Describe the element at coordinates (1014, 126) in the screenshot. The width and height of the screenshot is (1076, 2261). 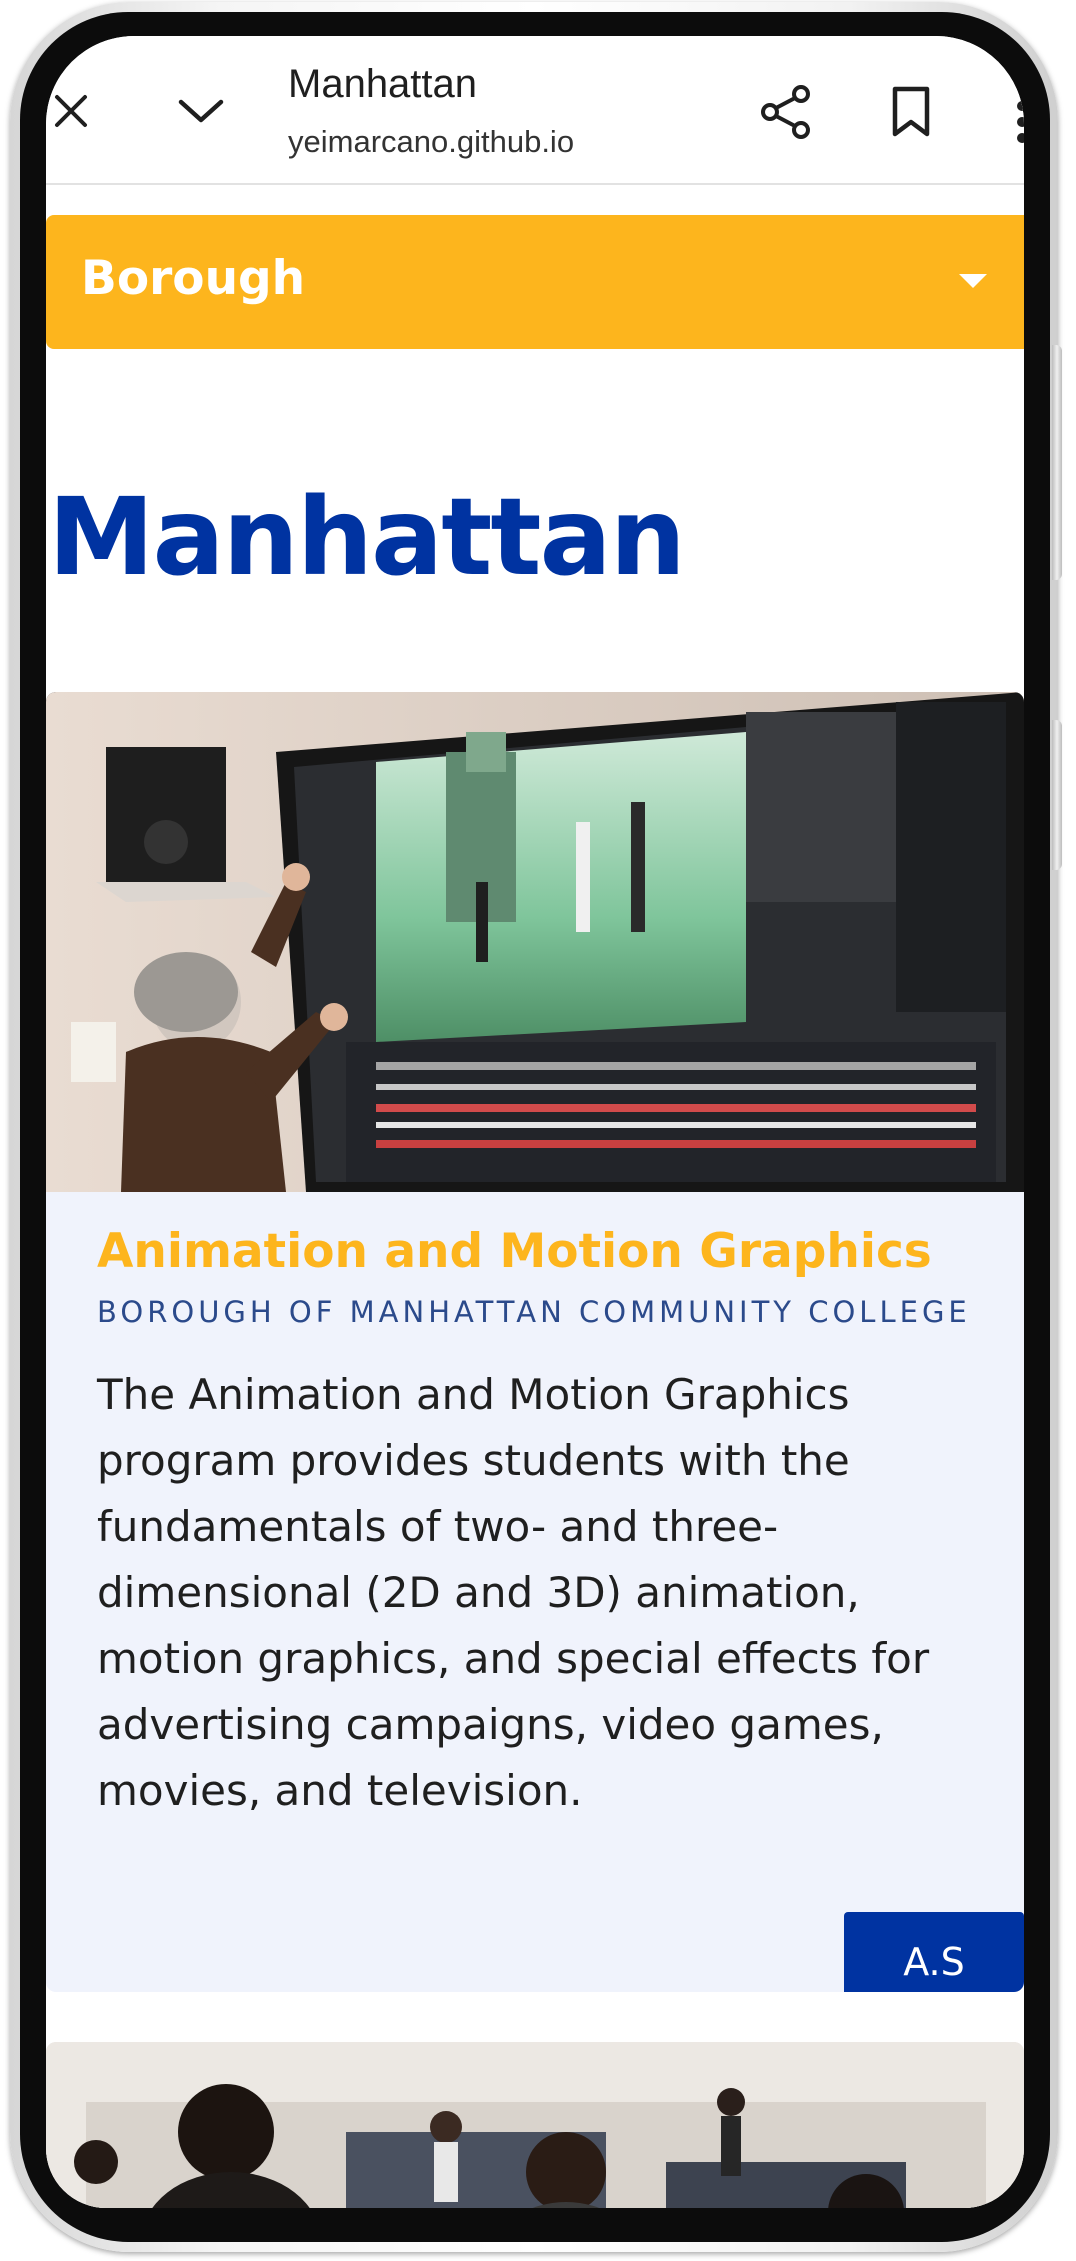
I see `more-options-button` at that location.